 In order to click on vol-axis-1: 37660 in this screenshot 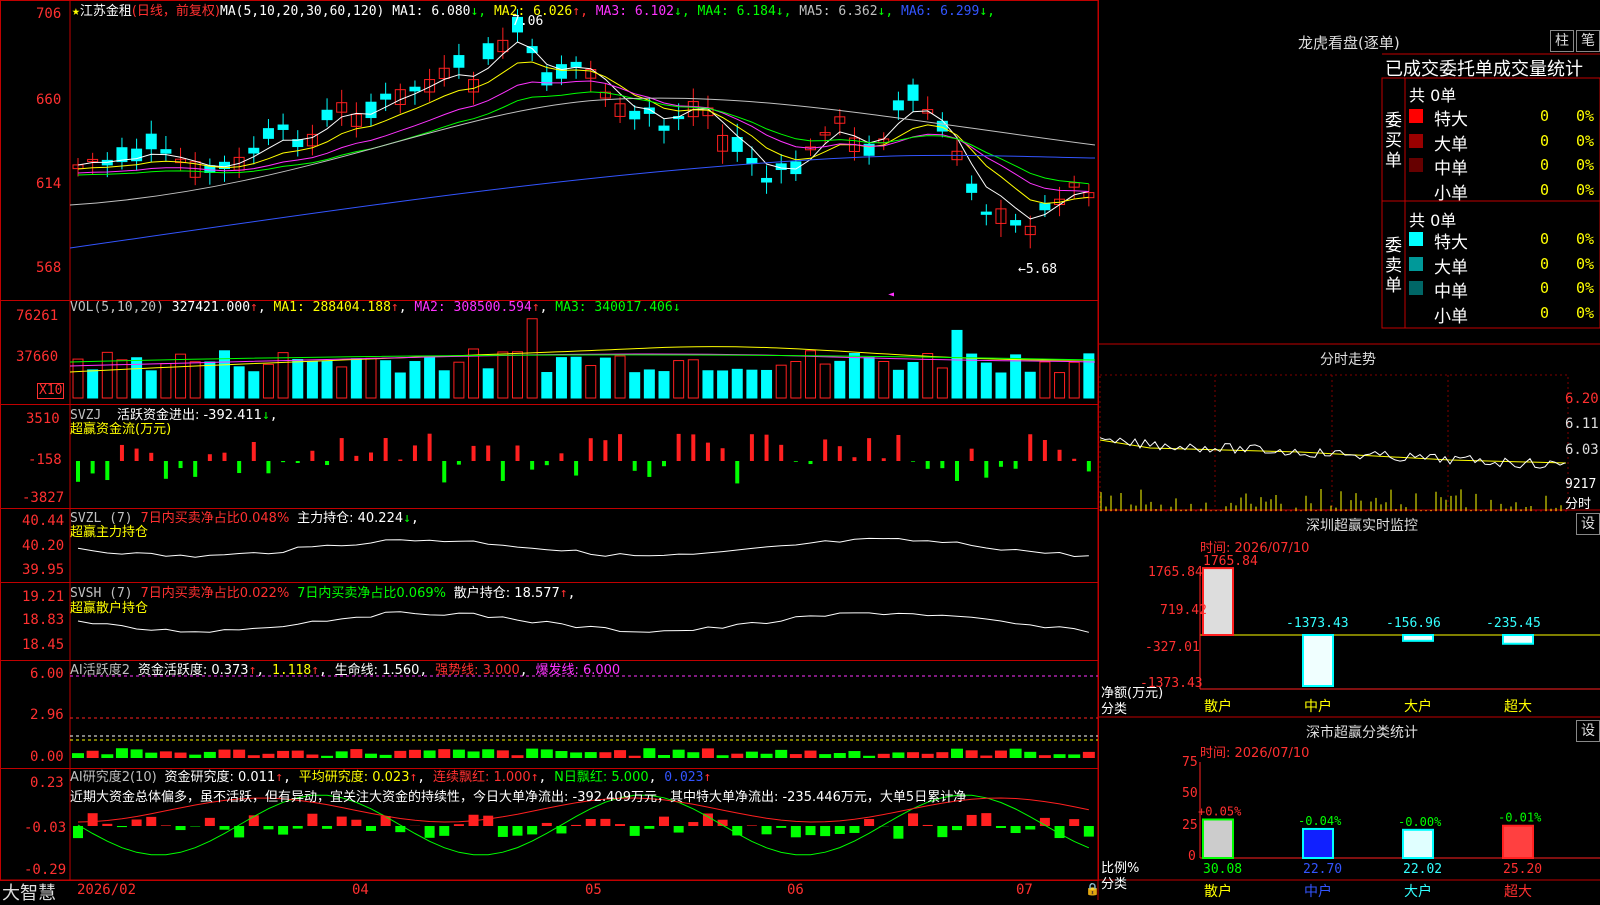, I will do `click(37, 357)`.